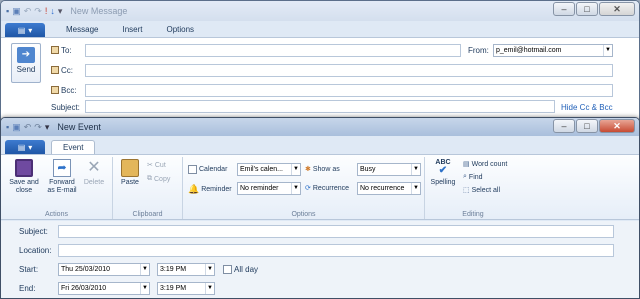 Image resolution: width=640 pixels, height=299 pixels. I want to click on word-count-button: ▤ Word count, so click(485, 164).